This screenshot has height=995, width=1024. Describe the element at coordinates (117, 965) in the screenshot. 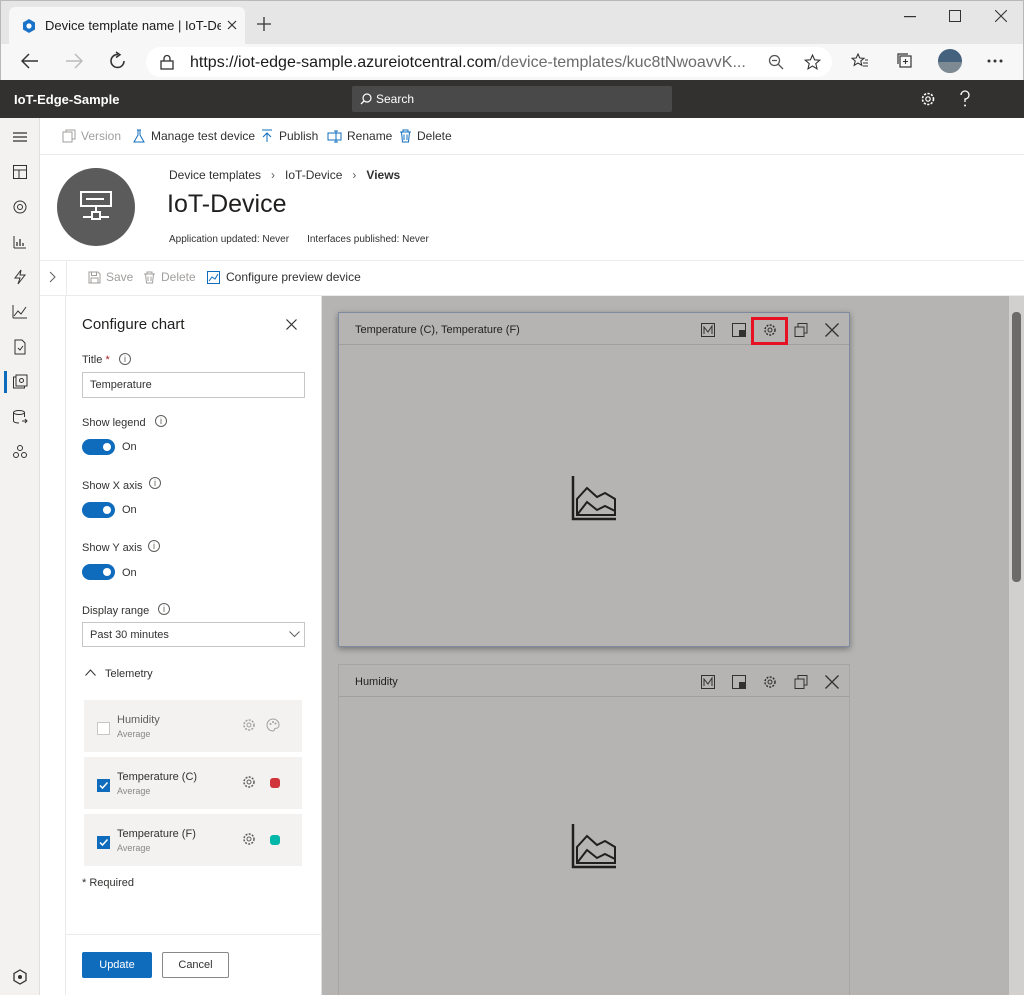

I see `update-button: Update` at that location.